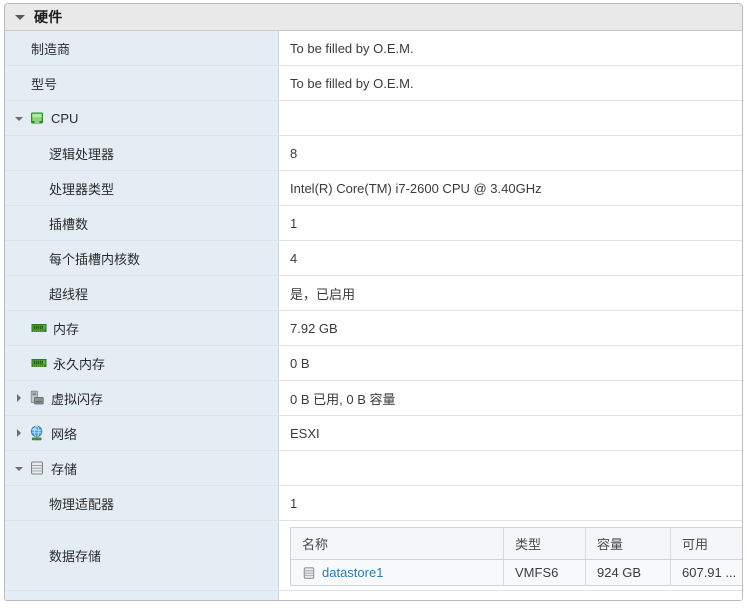  I want to click on property-row: 虚拟闪存 0 B 已用, 0 B 容量, so click(373, 398).